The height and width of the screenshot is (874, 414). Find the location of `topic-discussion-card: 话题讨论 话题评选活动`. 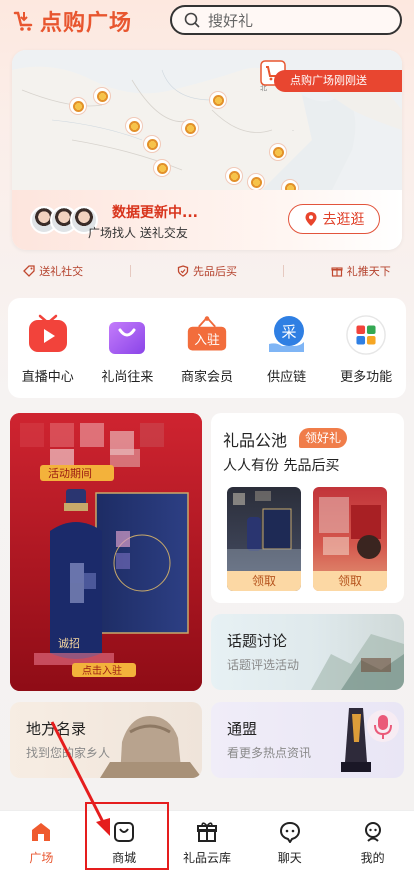

topic-discussion-card: 话题讨论 话题评选活动 is located at coordinates (307, 652).